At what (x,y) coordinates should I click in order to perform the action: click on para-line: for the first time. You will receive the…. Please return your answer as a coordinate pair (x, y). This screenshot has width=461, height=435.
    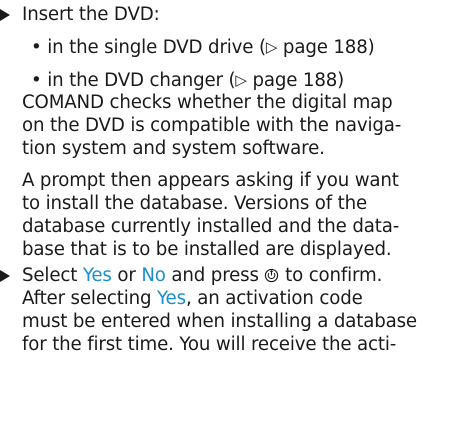
    Looking at the image, I should click on (209, 344).